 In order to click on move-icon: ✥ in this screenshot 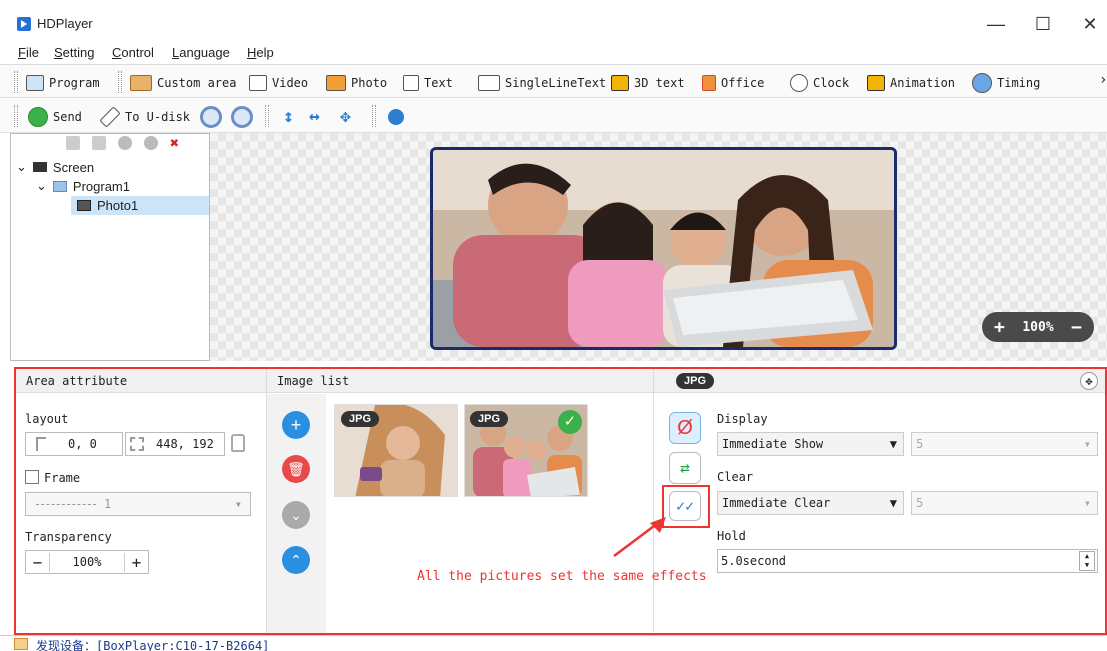, I will do `click(345, 116)`.